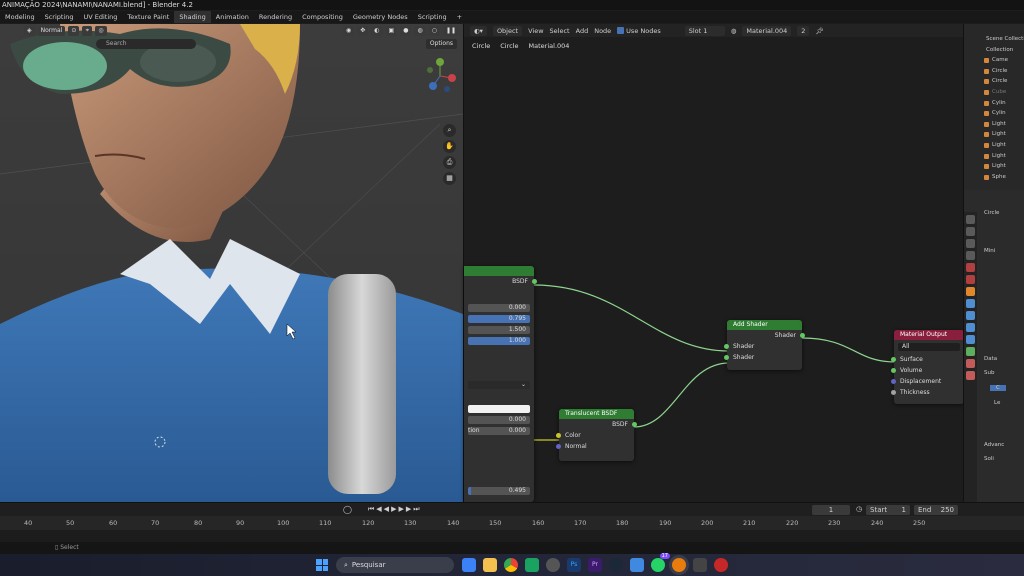 This screenshot has height=576, width=1024. What do you see at coordinates (970, 255) in the screenshot?
I see `view-layer-tab-icon` at bounding box center [970, 255].